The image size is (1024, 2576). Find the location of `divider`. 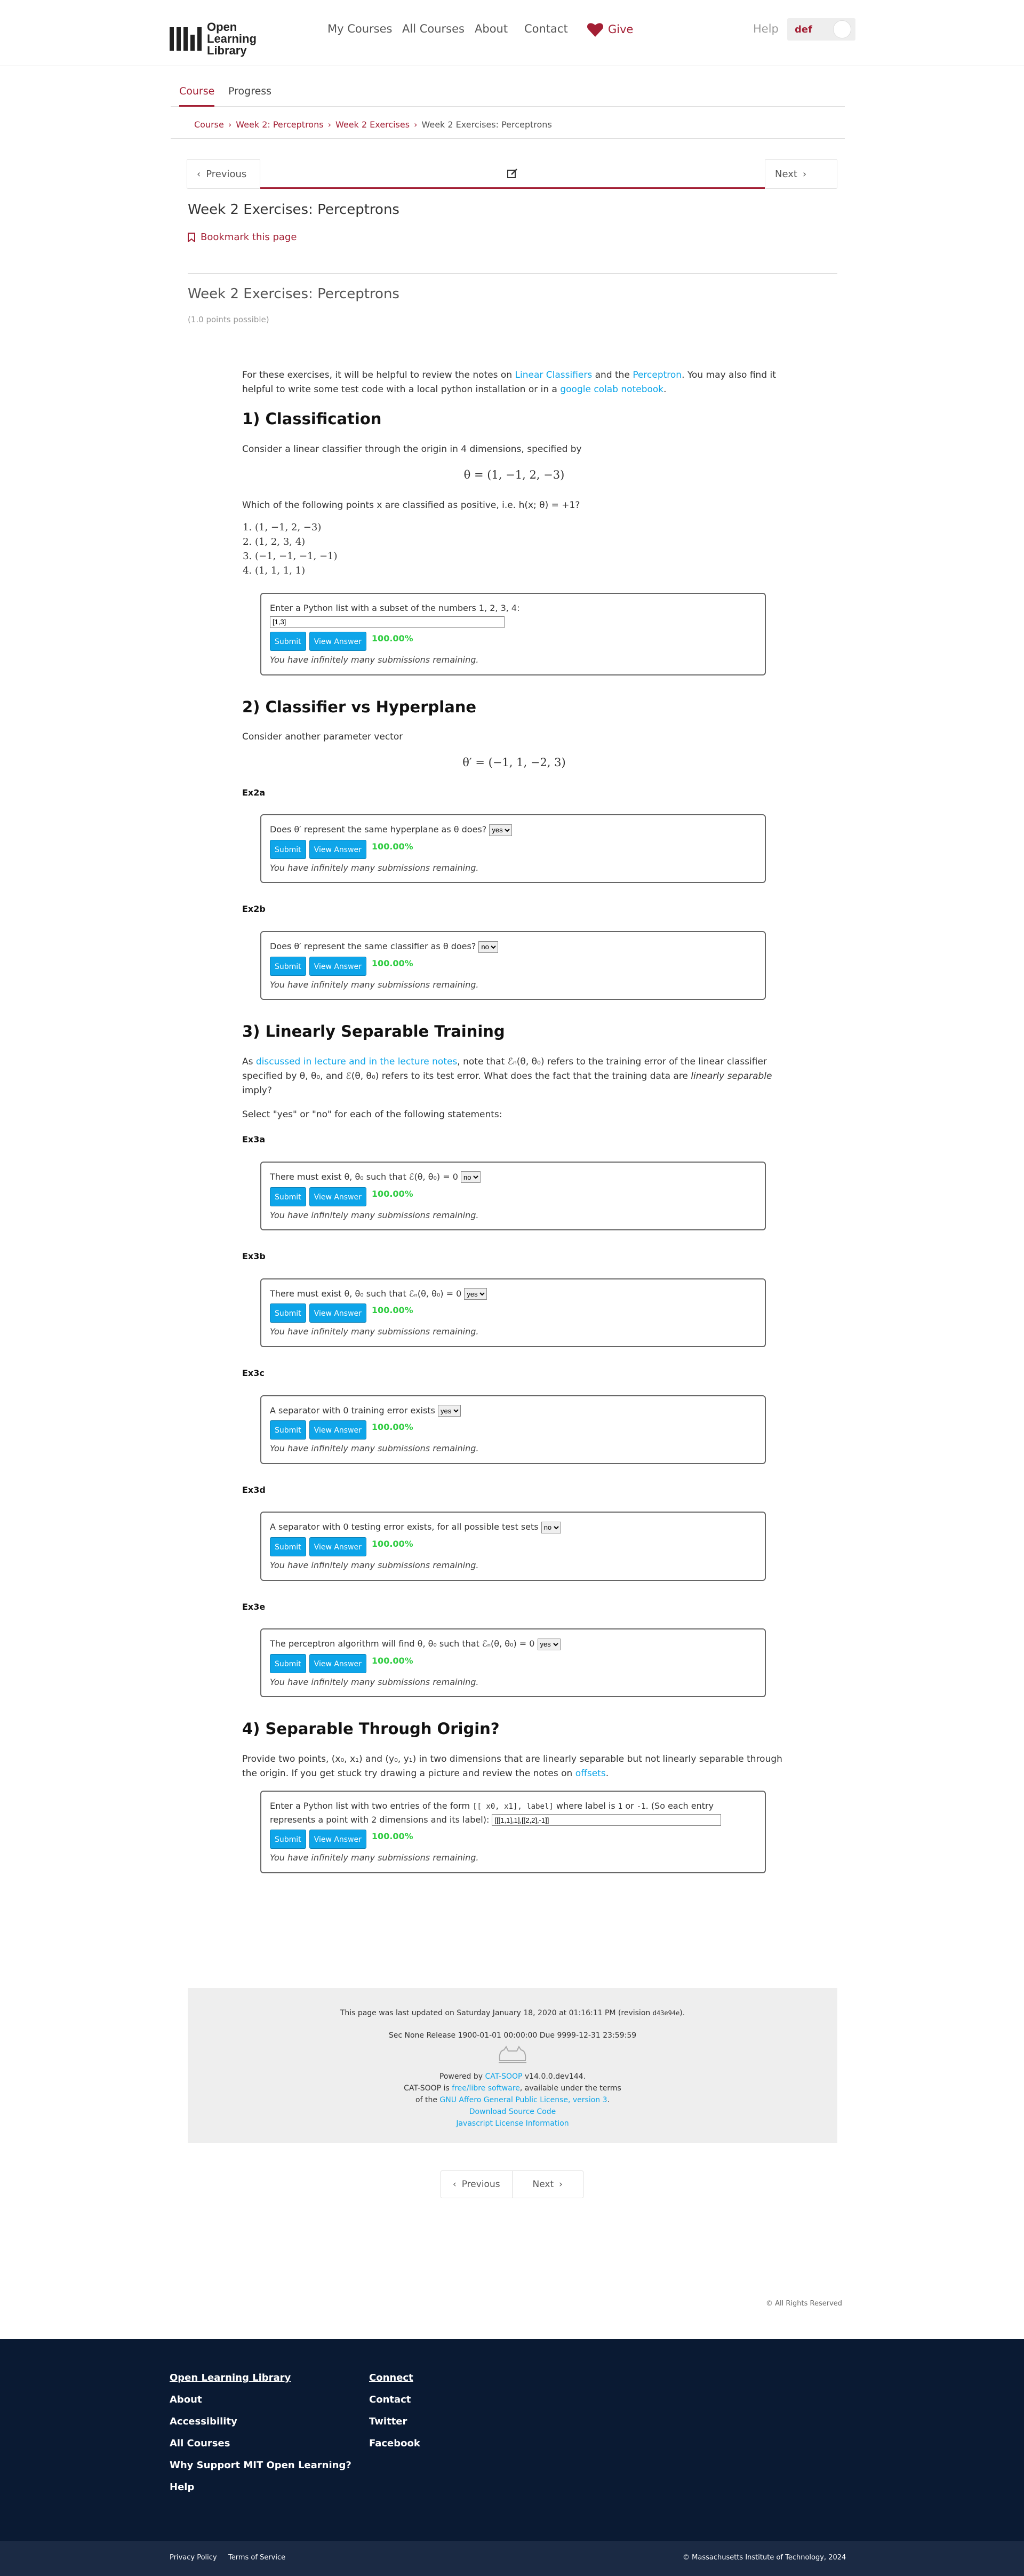

divider is located at coordinates (512, 273).